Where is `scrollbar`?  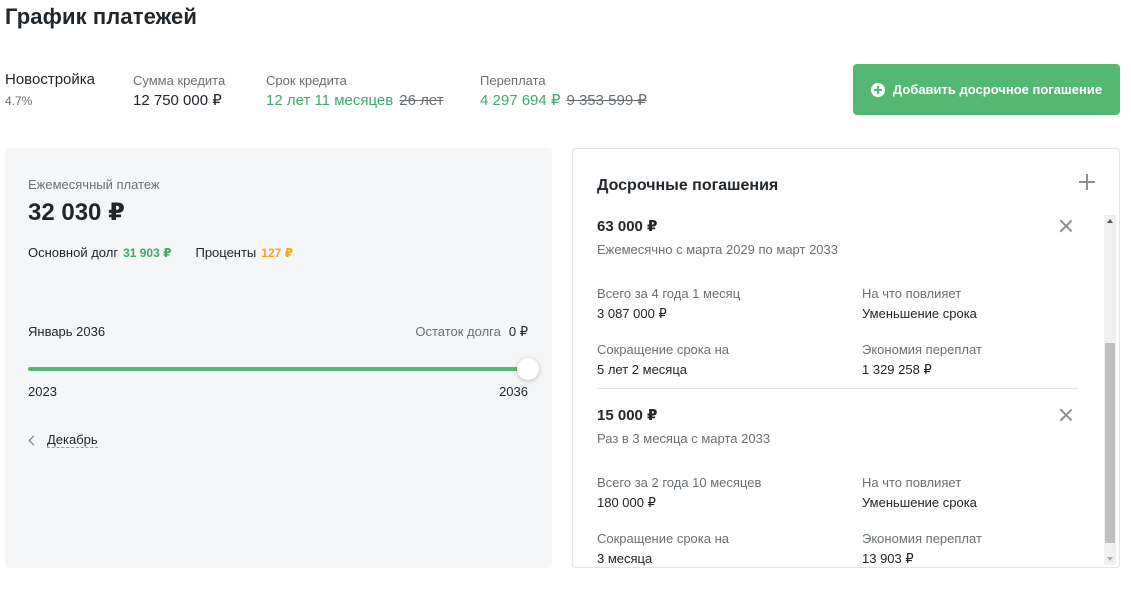
scrollbar is located at coordinates (1110, 390).